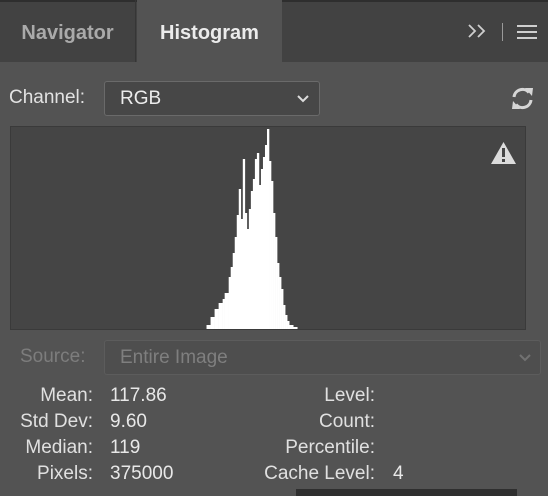 This screenshot has width=548, height=496. What do you see at coordinates (503, 153) in the screenshot?
I see `warning-icon` at bounding box center [503, 153].